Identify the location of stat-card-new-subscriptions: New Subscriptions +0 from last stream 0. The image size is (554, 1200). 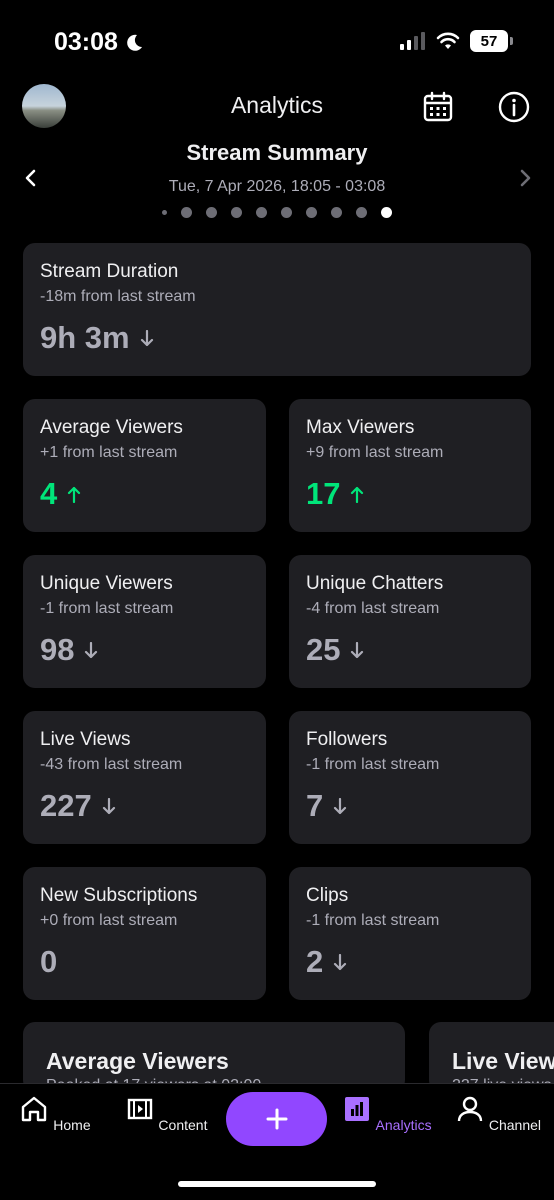
(144, 933).